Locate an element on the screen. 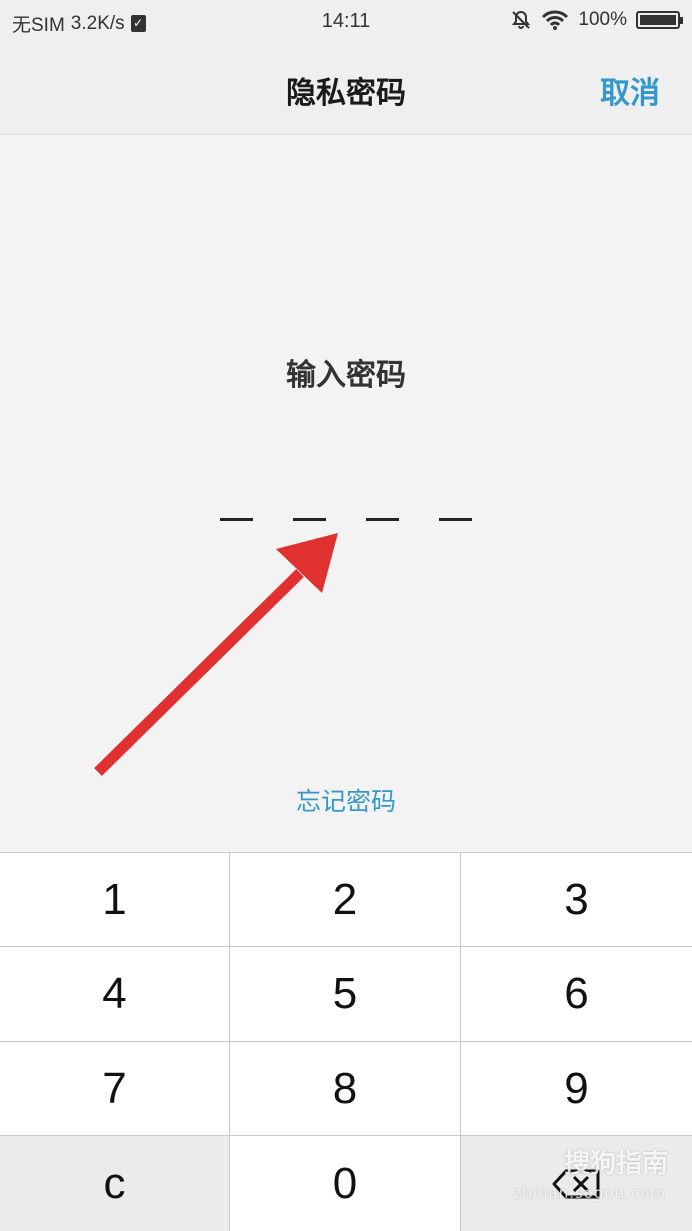 Image resolution: width=692 pixels, height=1231 pixels. battery-icon is located at coordinates (659, 20).